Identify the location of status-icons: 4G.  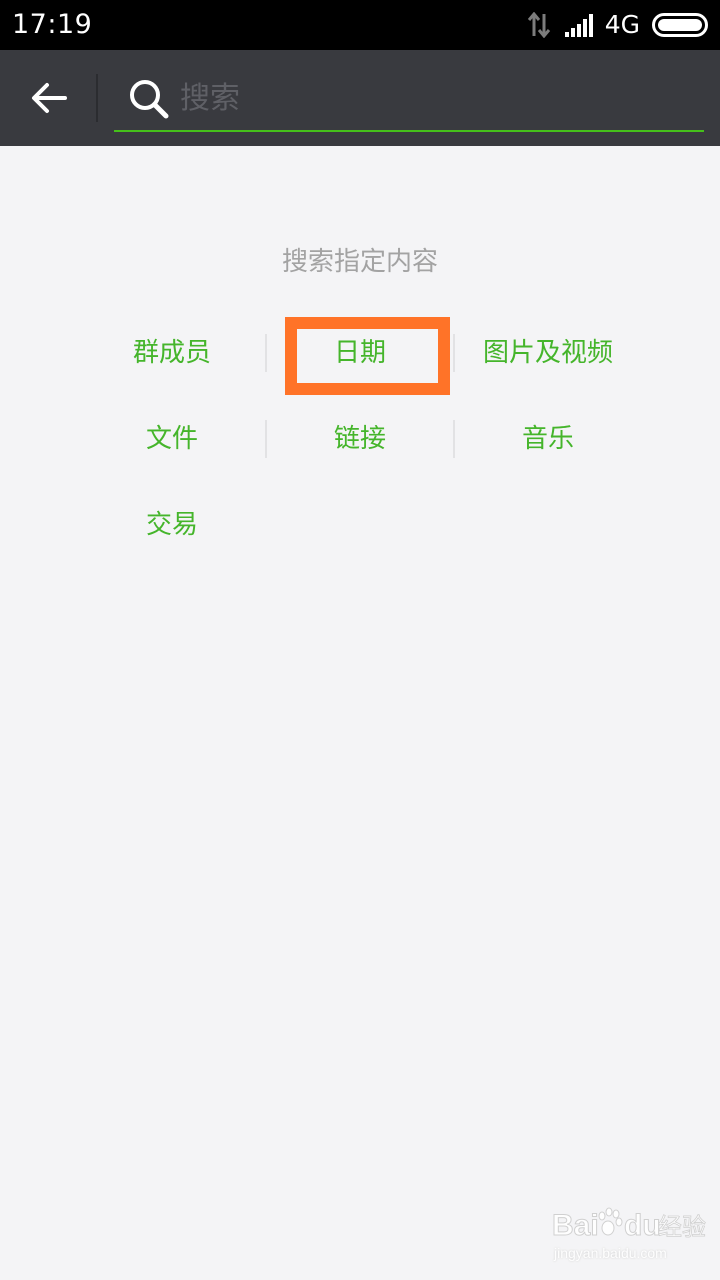
(617, 25).